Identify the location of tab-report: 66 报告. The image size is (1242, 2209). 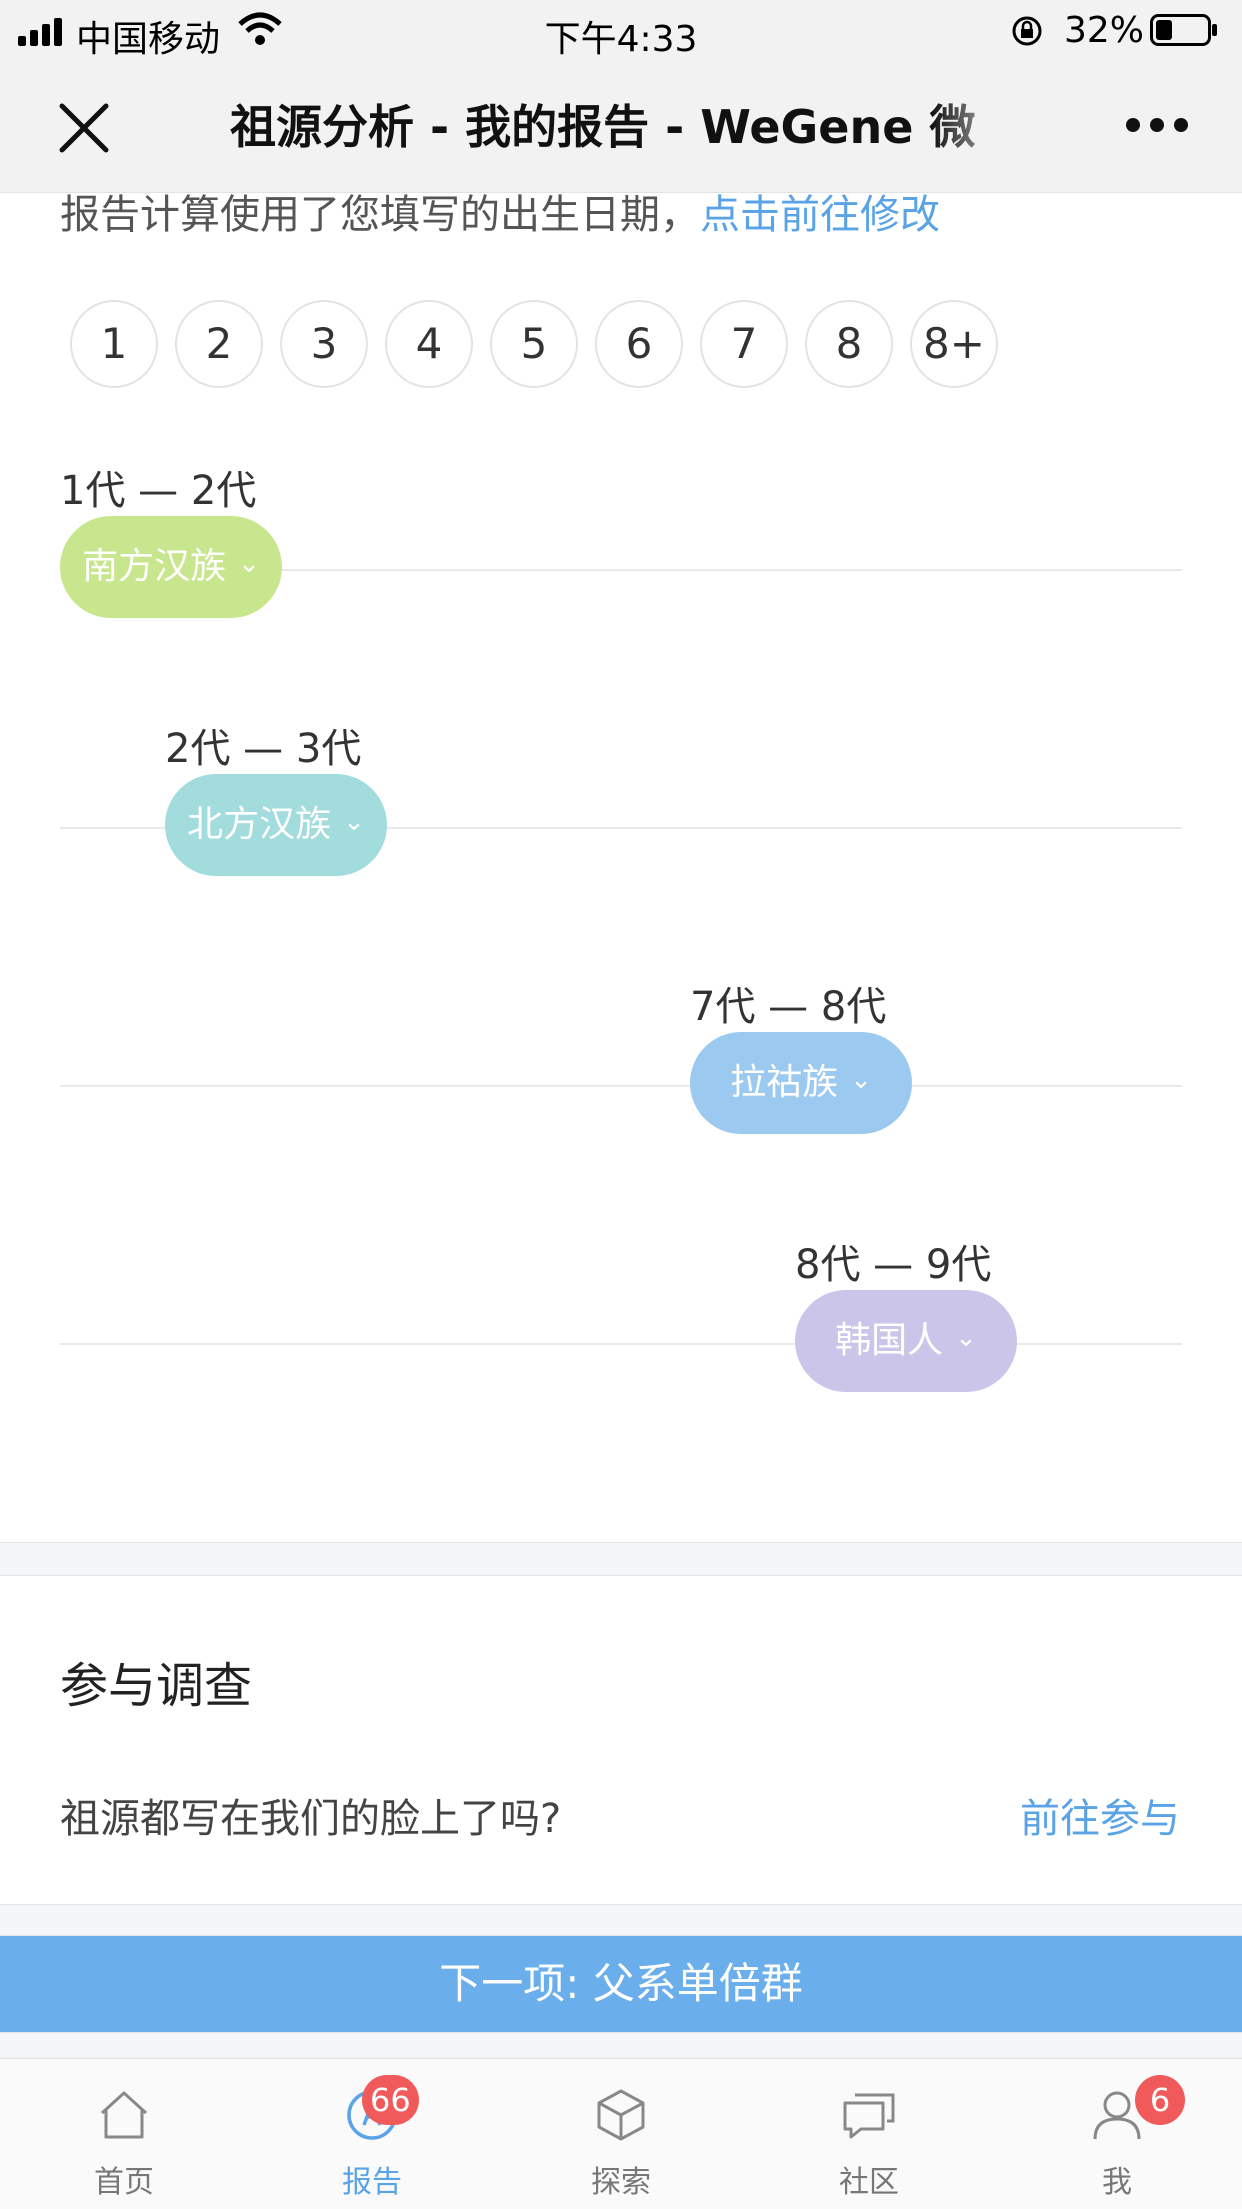
(372, 2134).